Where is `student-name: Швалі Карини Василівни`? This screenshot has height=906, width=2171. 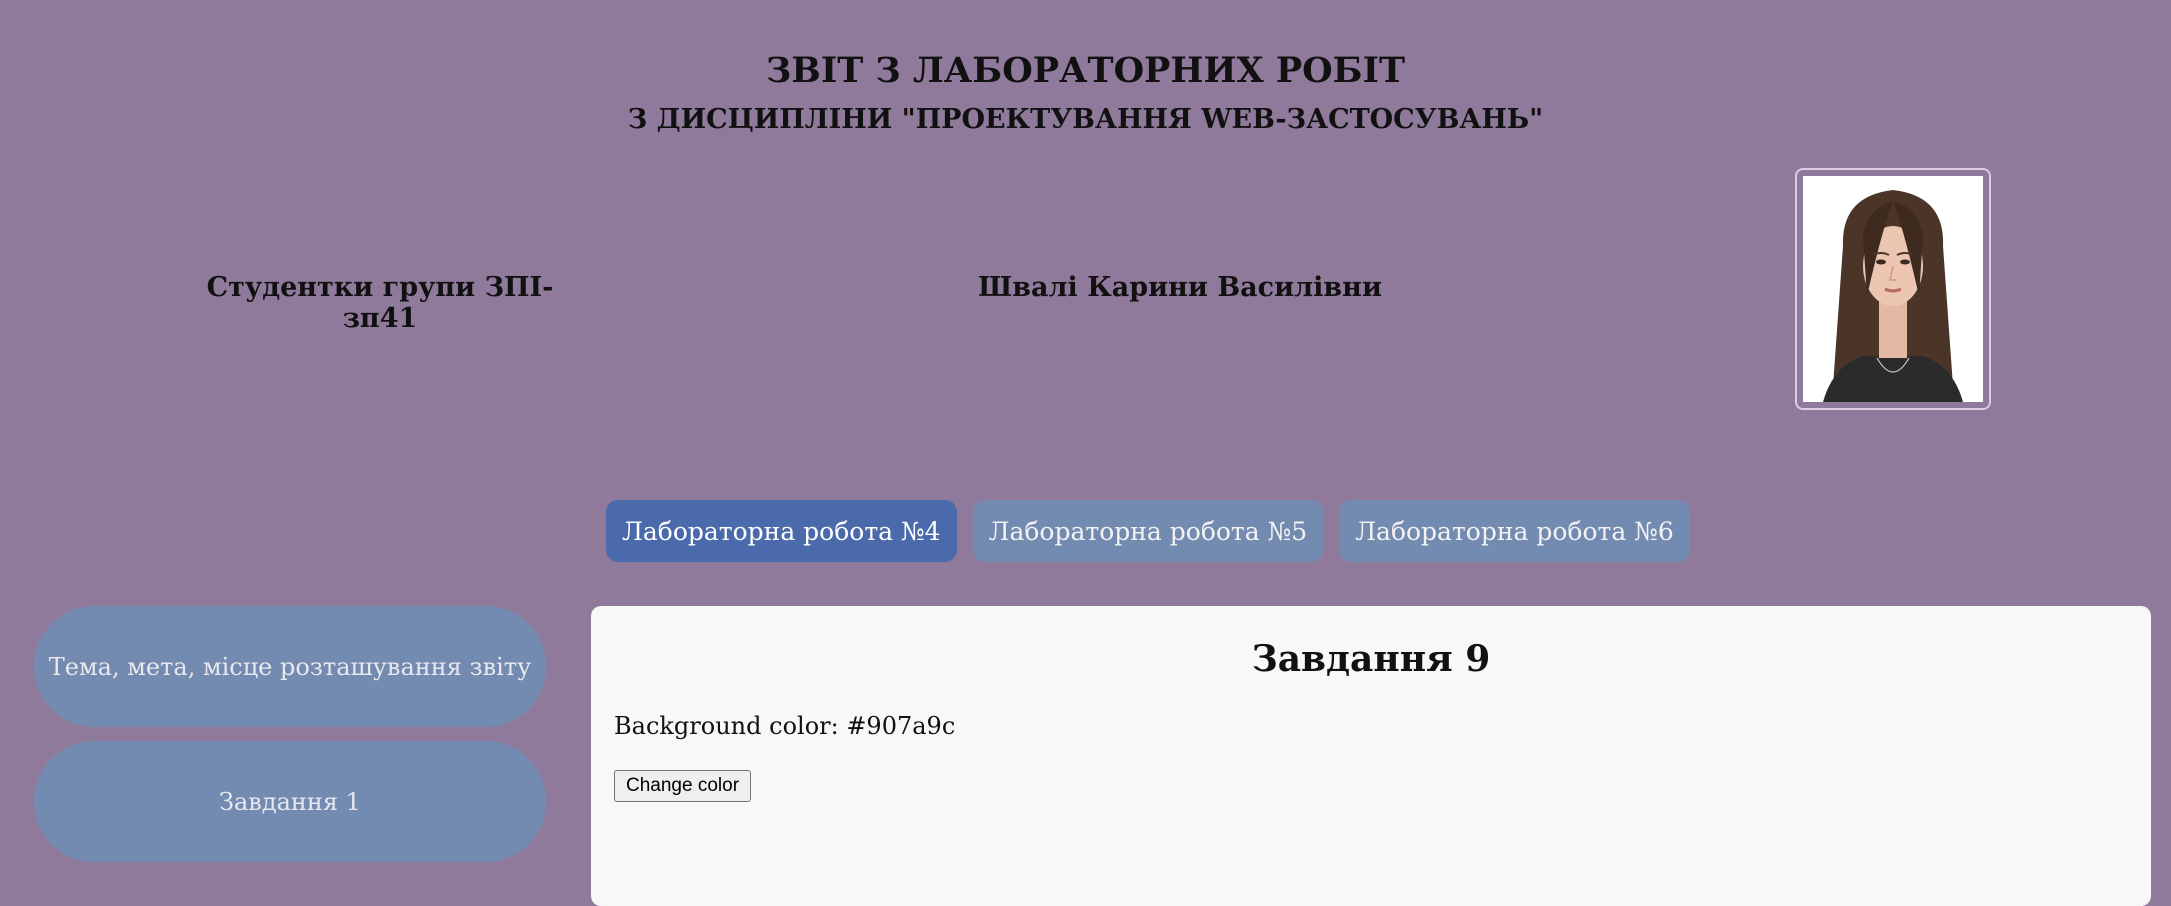
student-name: Швалі Карини Василівни is located at coordinates (1180, 287).